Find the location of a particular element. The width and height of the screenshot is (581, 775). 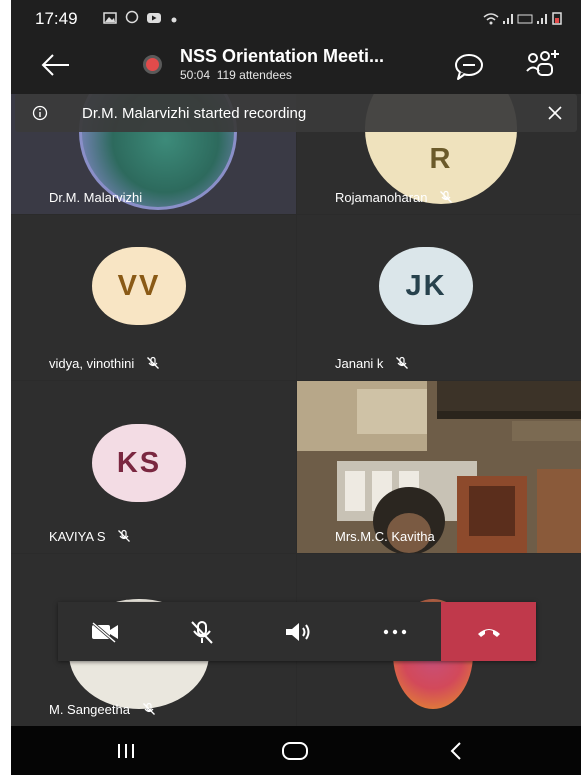

meeting-info: 50:04 119 attendees is located at coordinates (236, 75).